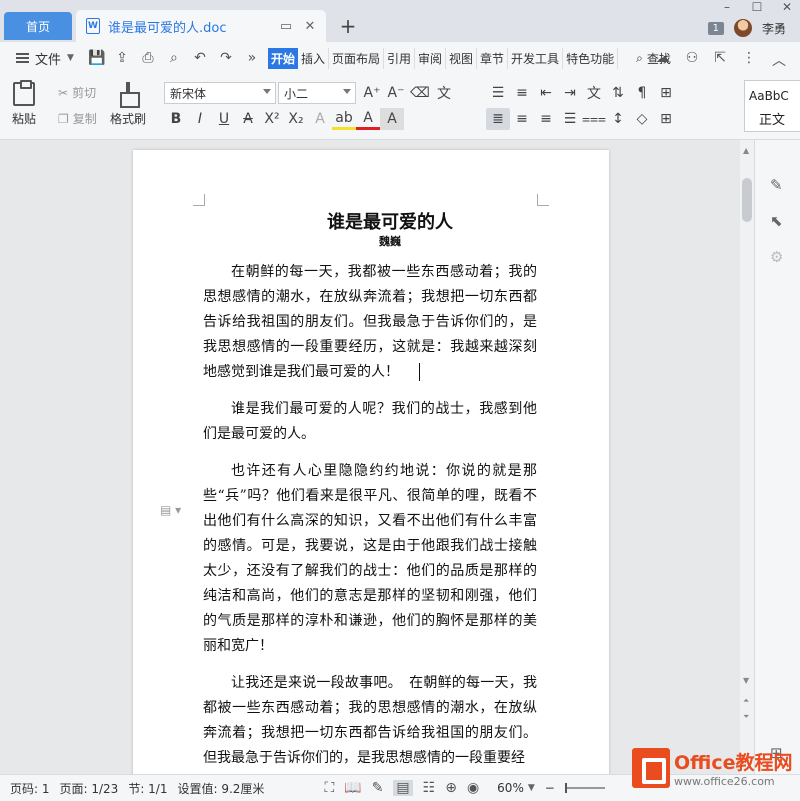  Describe the element at coordinates (746, 701) in the screenshot. I see `prev-page-icon: ⏶` at that location.